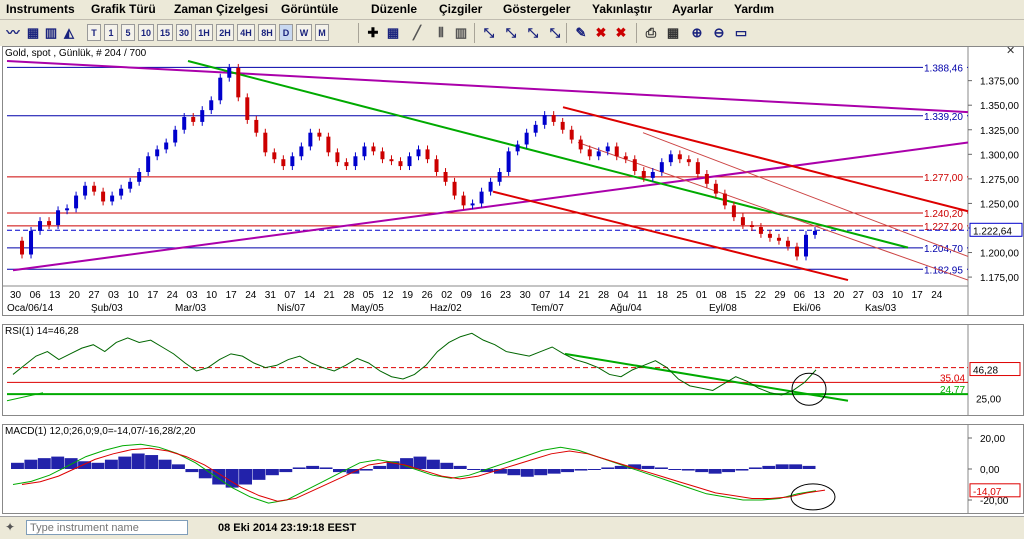 This screenshot has width=1024, height=539. Describe the element at coordinates (467, 295) in the screenshot. I see `time-day-label: 09` at that location.